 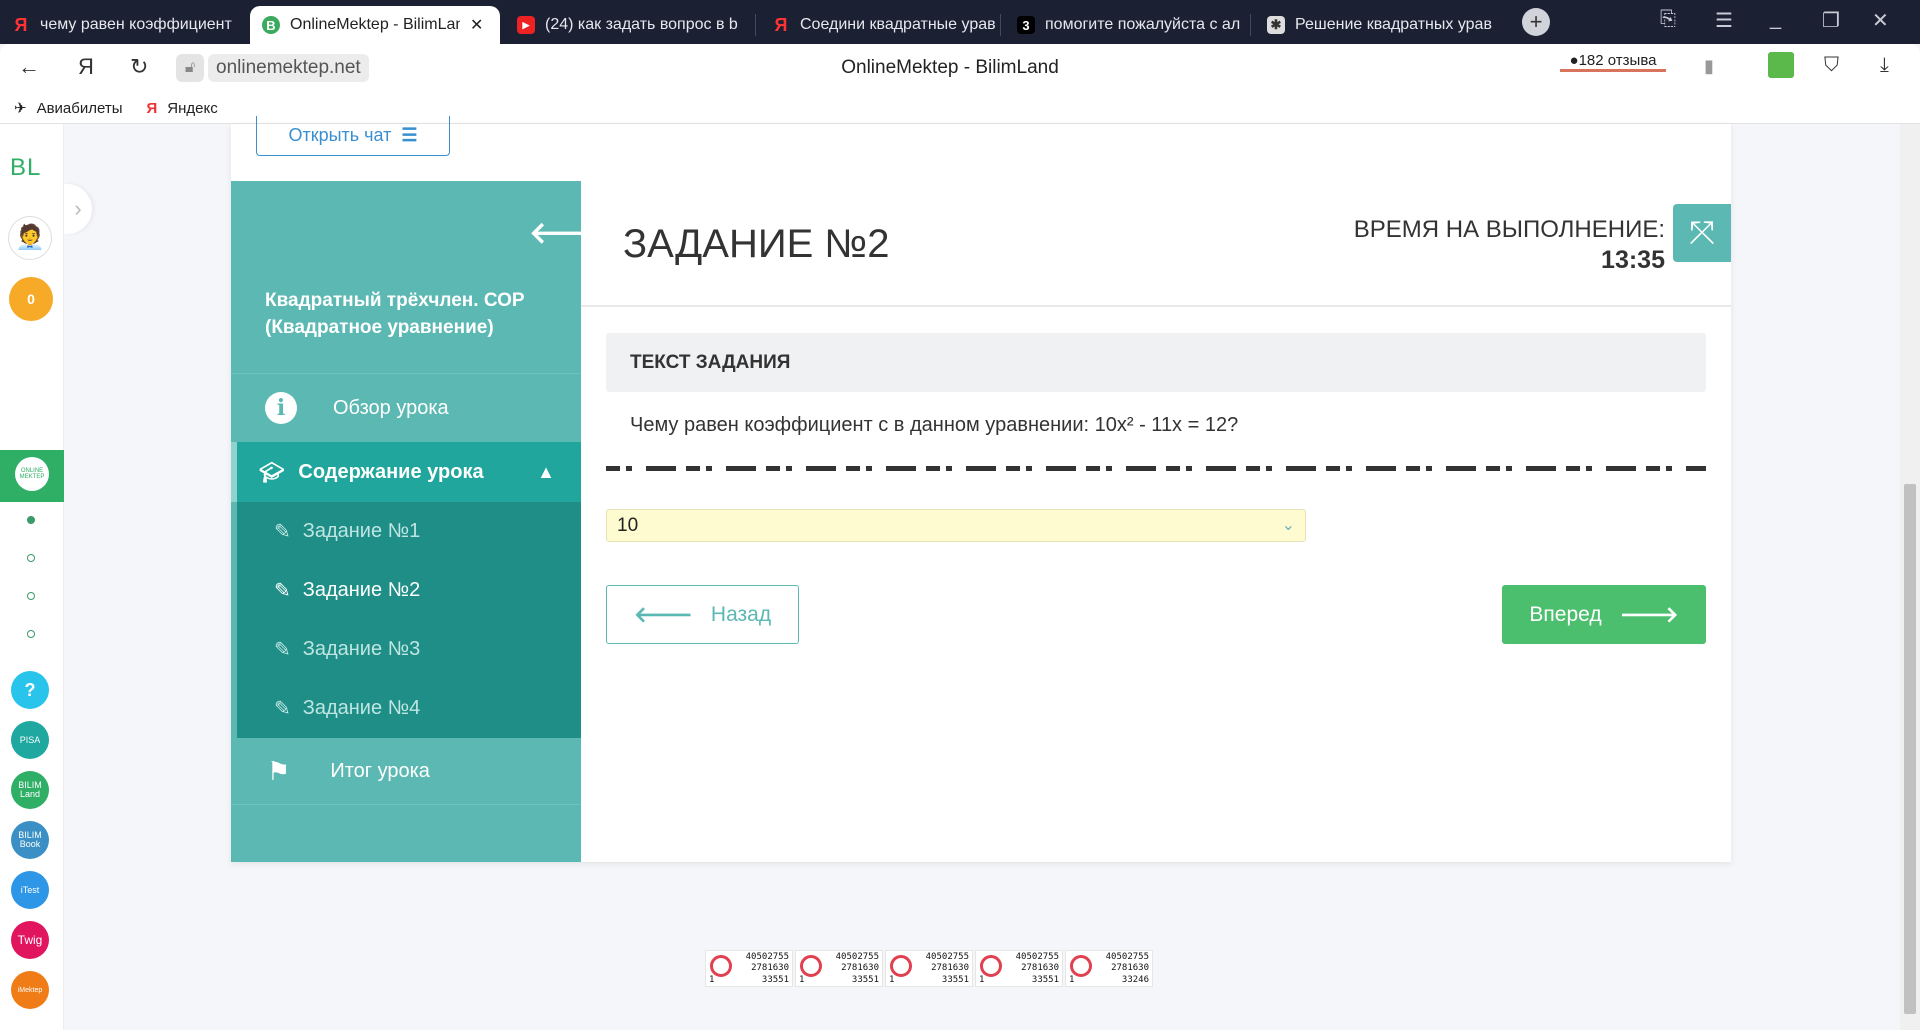 I want to click on help-icon: ?, so click(x=30, y=690).